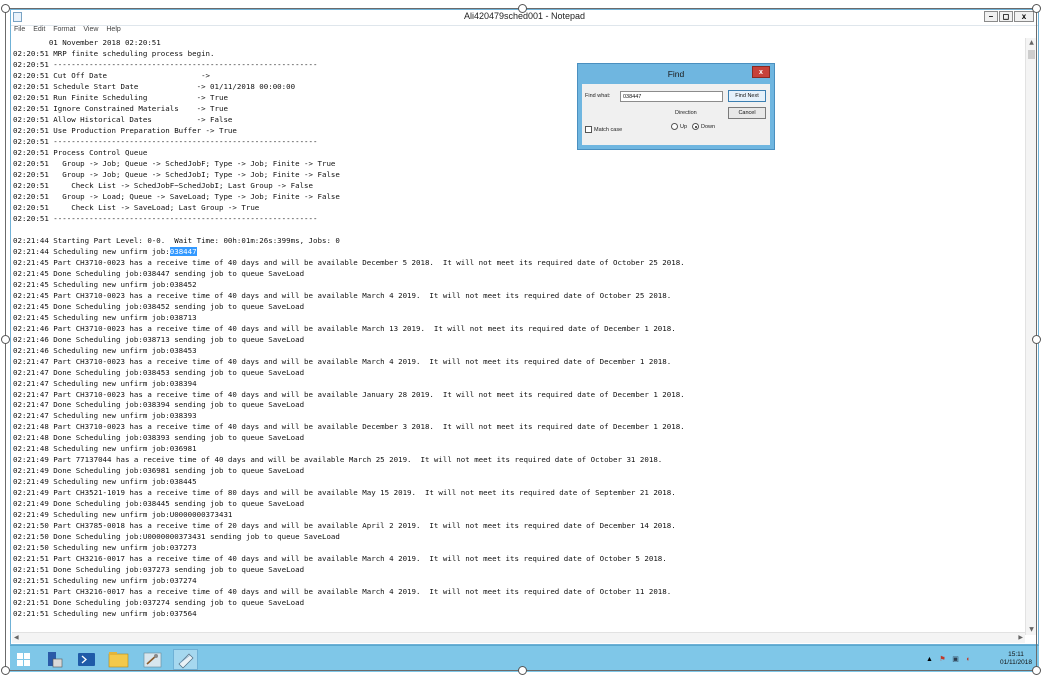 The width and height of the screenshot is (1052, 675). Describe the element at coordinates (19, 29) in the screenshot. I see `menu-file: File` at that location.